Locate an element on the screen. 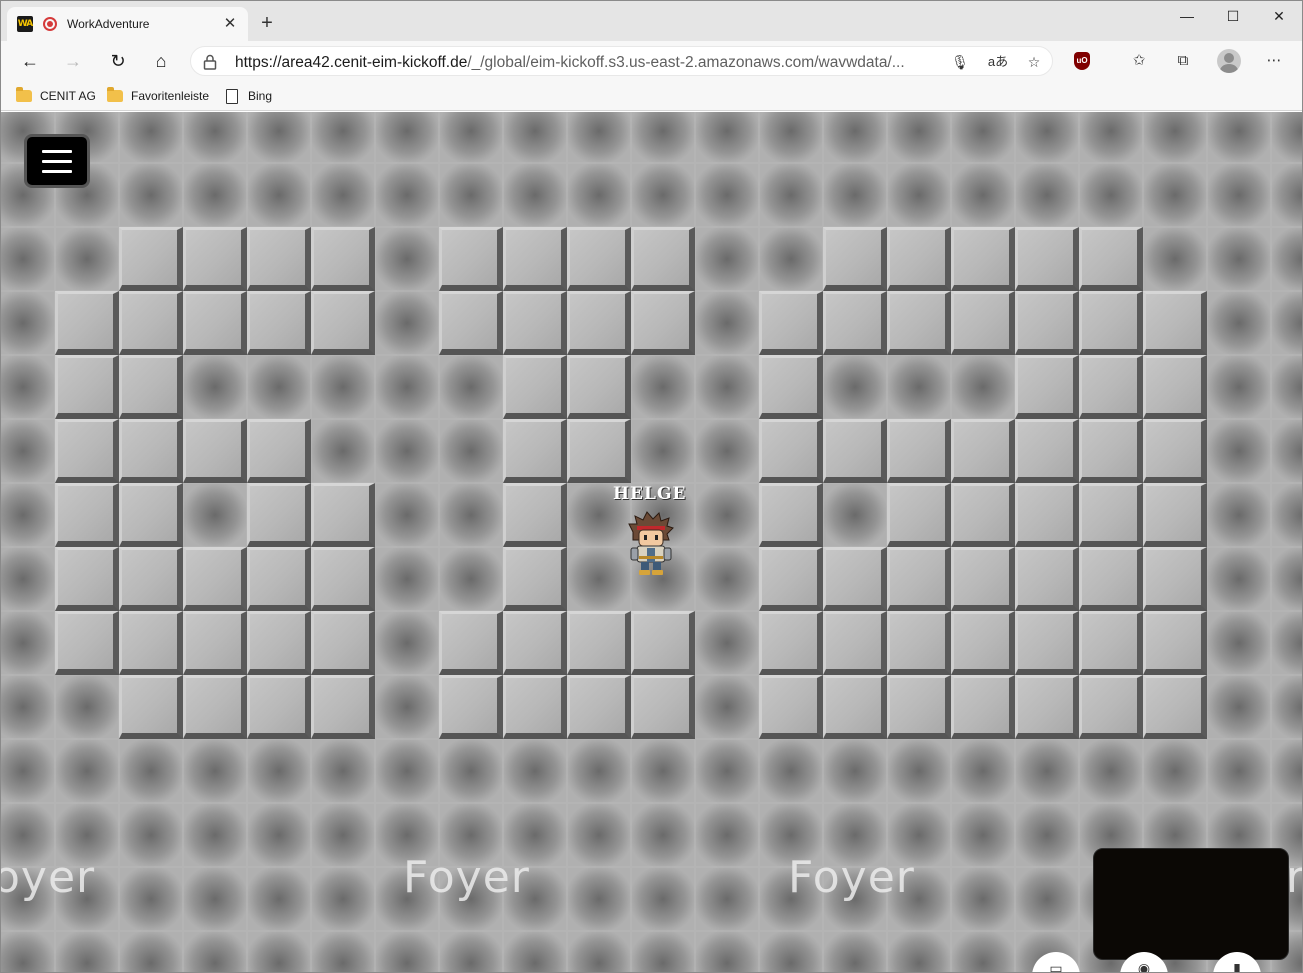  minimize-icon: — is located at coordinates (1187, 16).